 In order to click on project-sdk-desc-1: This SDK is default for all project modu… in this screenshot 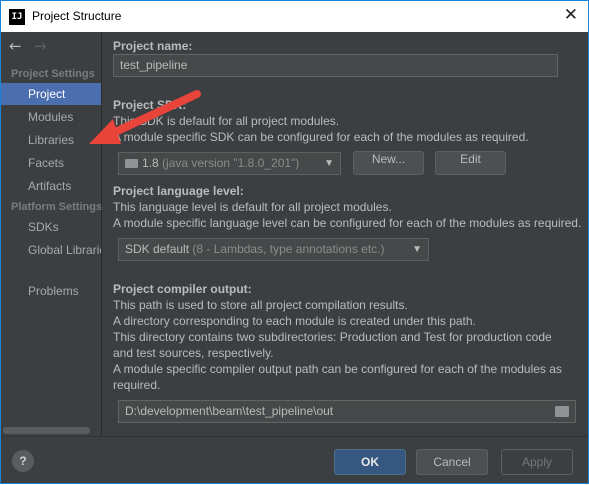, I will do `click(226, 121)`.